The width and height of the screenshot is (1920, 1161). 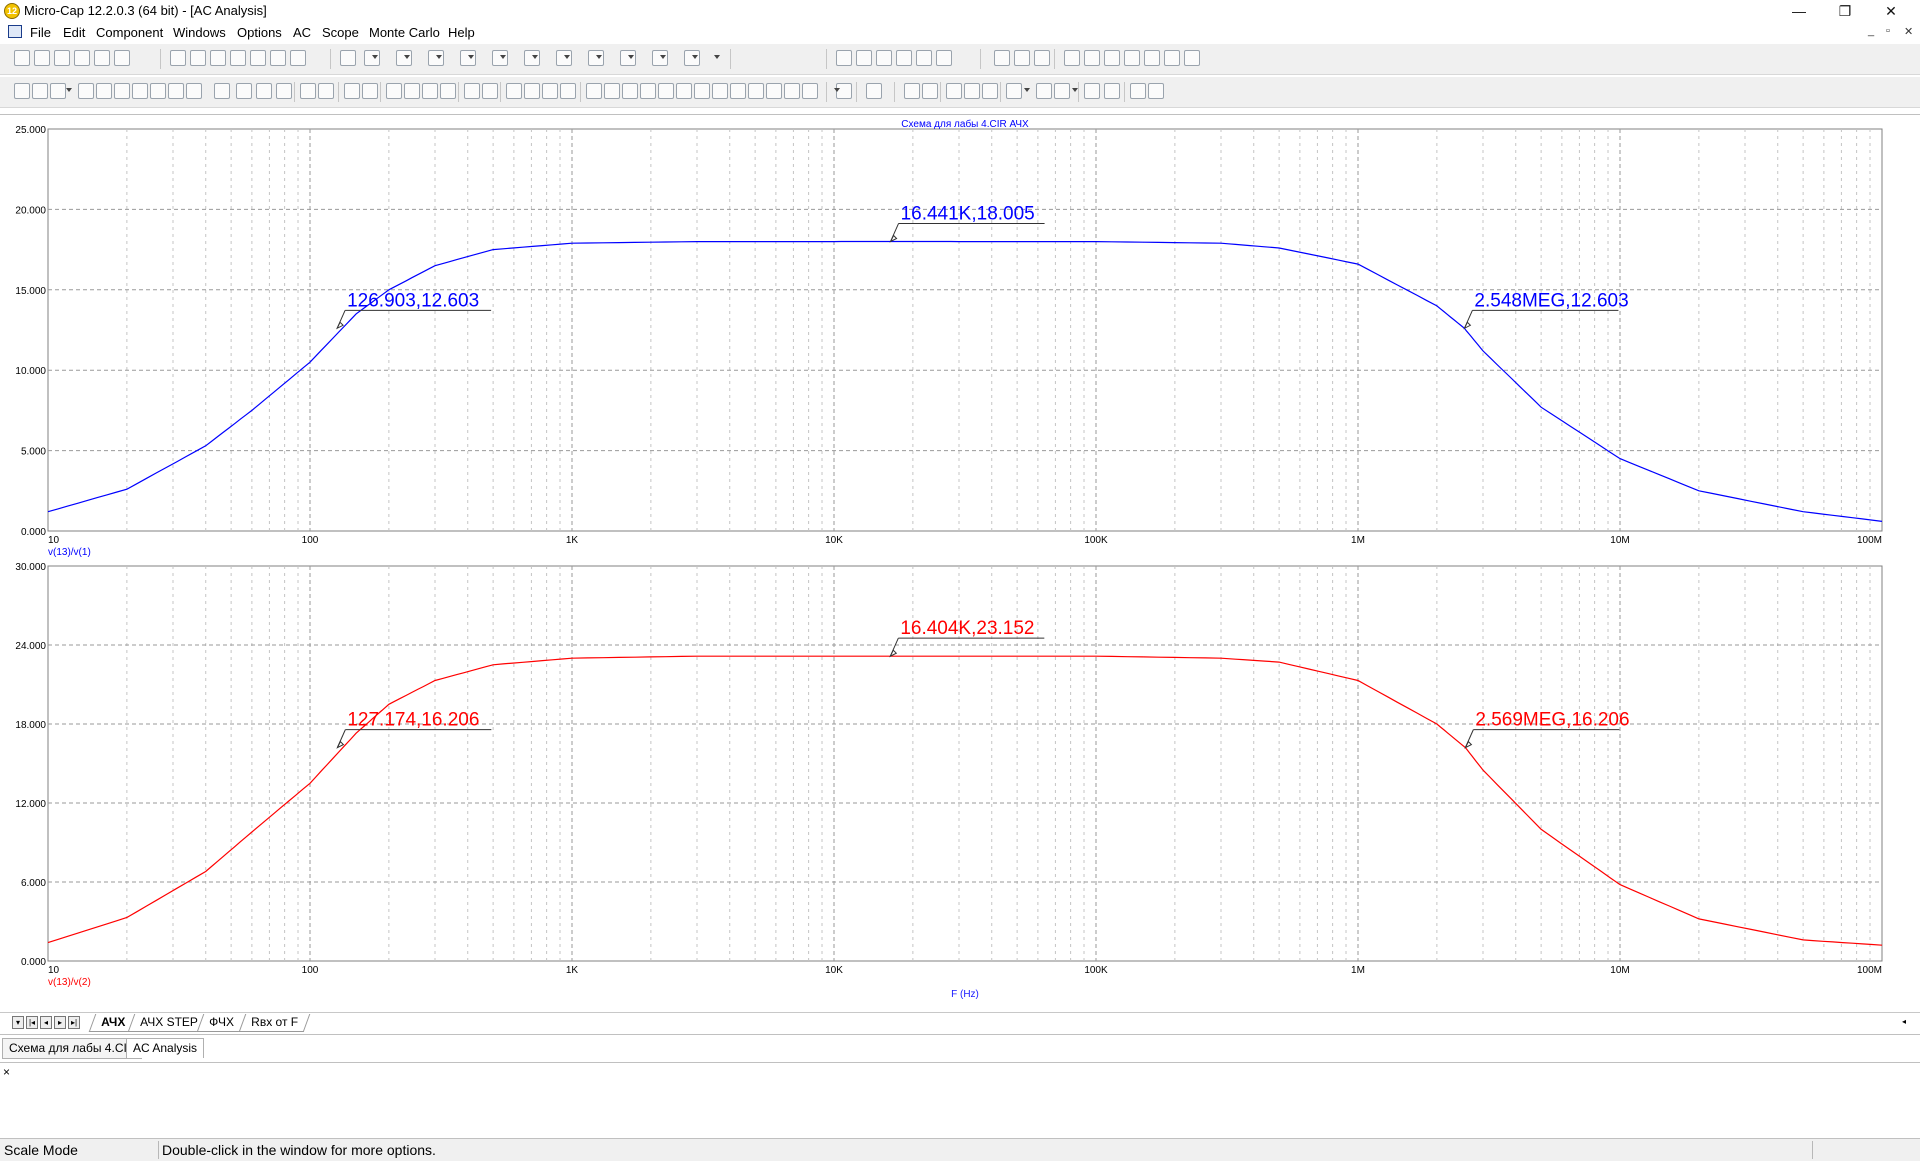 What do you see at coordinates (74, 32) in the screenshot?
I see `menu-edit: Edit` at bounding box center [74, 32].